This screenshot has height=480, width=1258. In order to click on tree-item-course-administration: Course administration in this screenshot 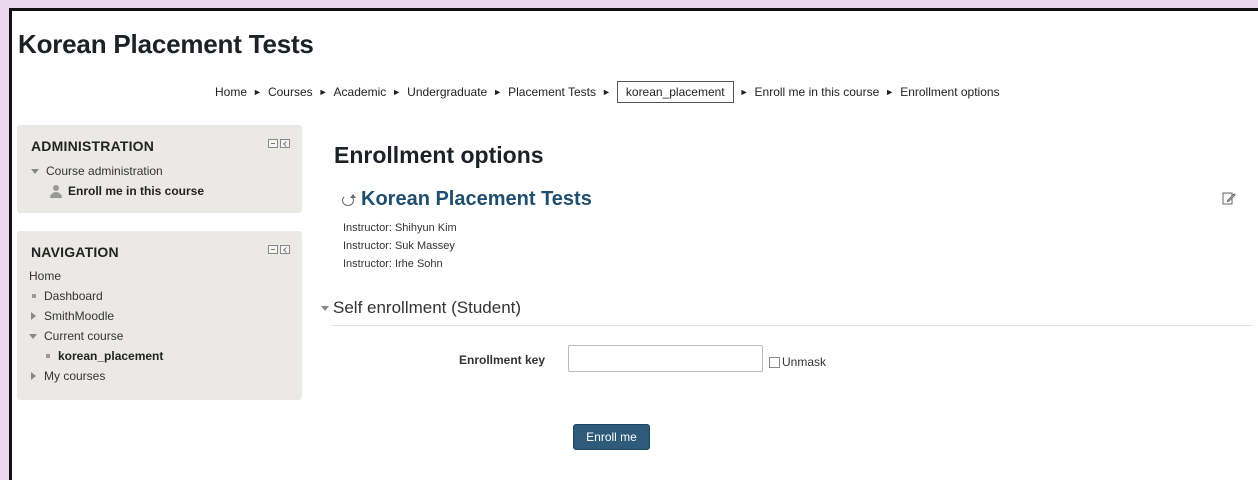, I will do `click(117, 171)`.